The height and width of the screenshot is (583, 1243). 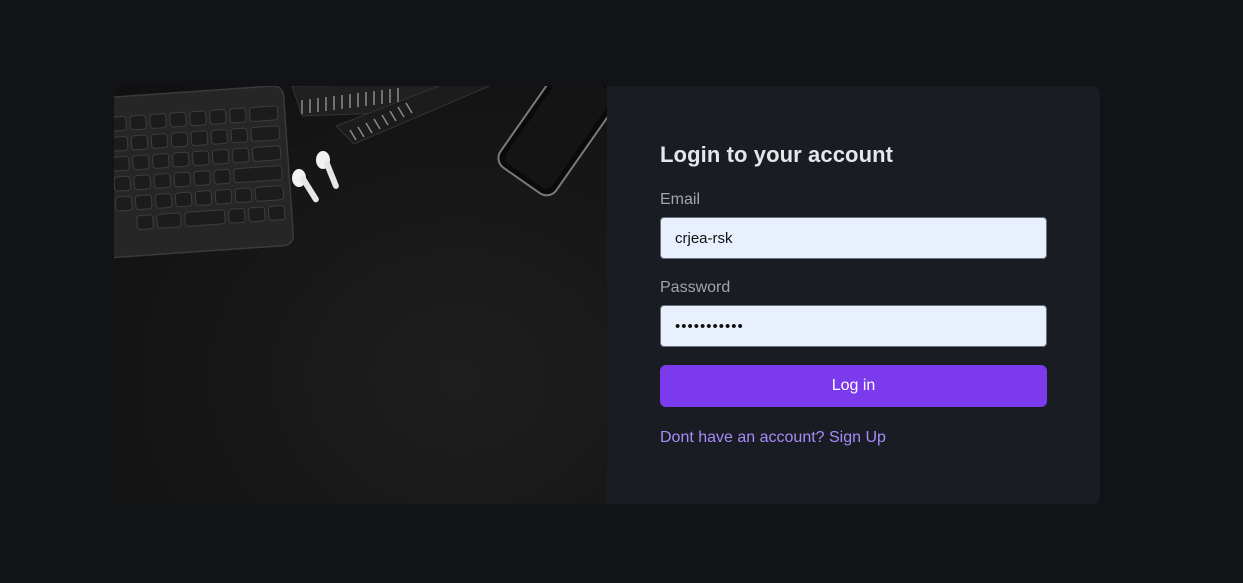 I want to click on login-button: Log in, so click(x=853, y=386).